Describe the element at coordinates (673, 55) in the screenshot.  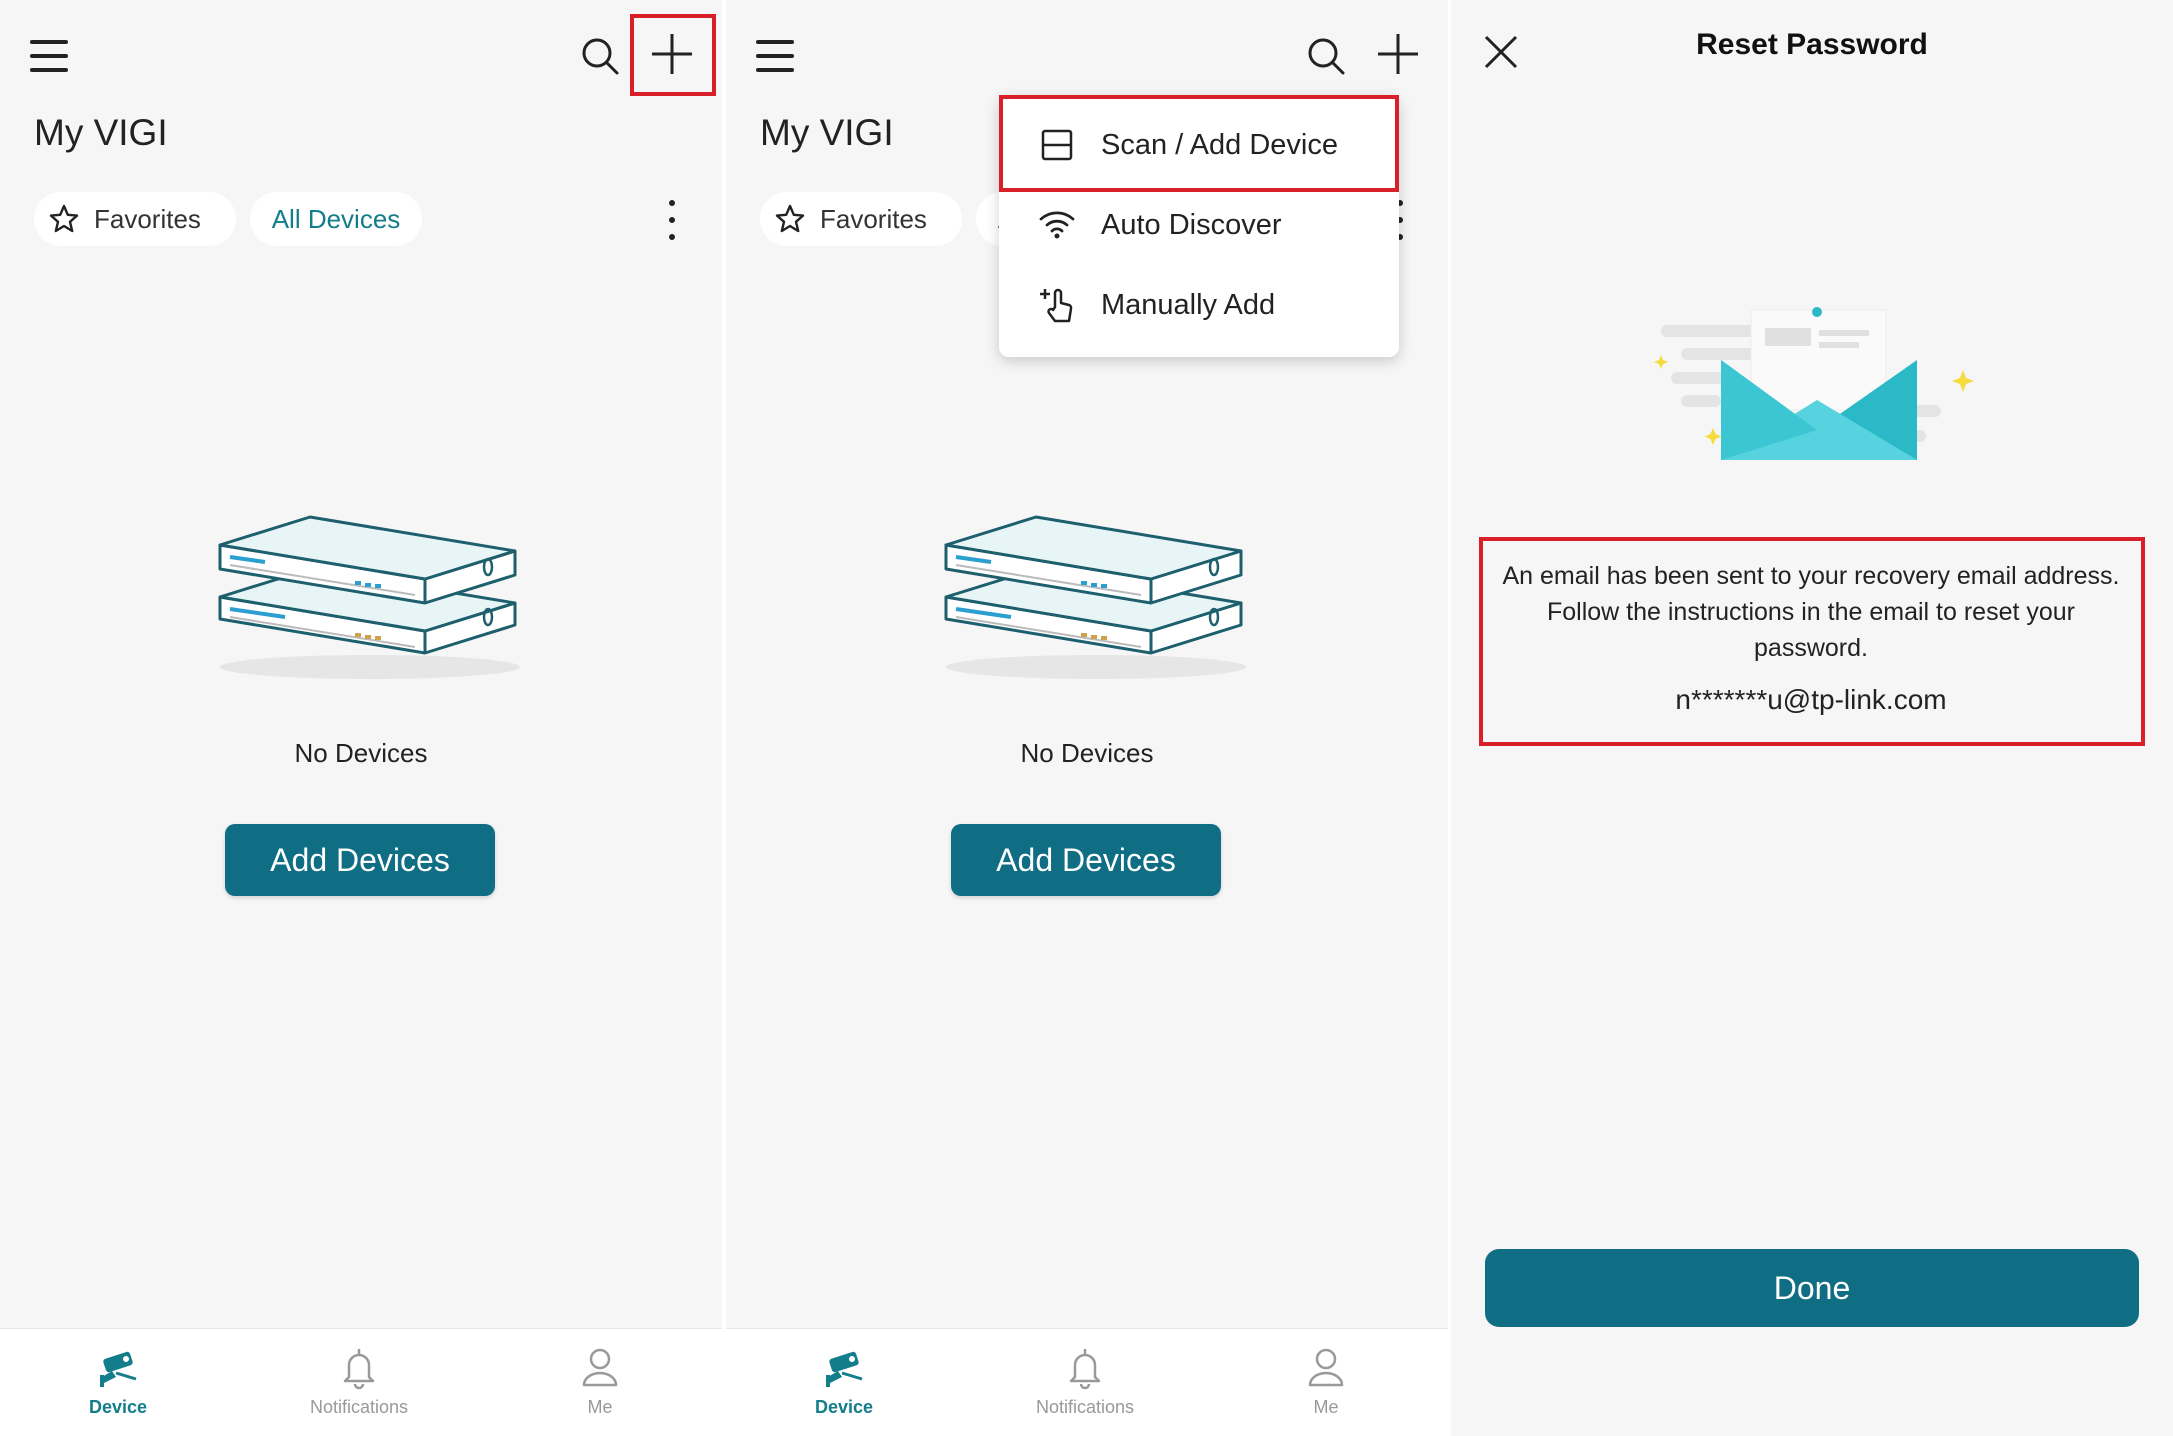
I see `plus-highlight` at that location.